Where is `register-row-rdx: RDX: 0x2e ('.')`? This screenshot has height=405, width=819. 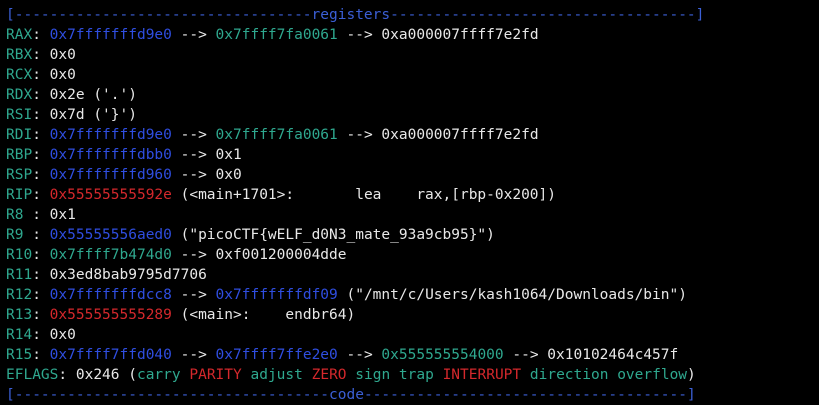
register-row-rdx: RDX: 0x2e ('.') is located at coordinates (411, 95).